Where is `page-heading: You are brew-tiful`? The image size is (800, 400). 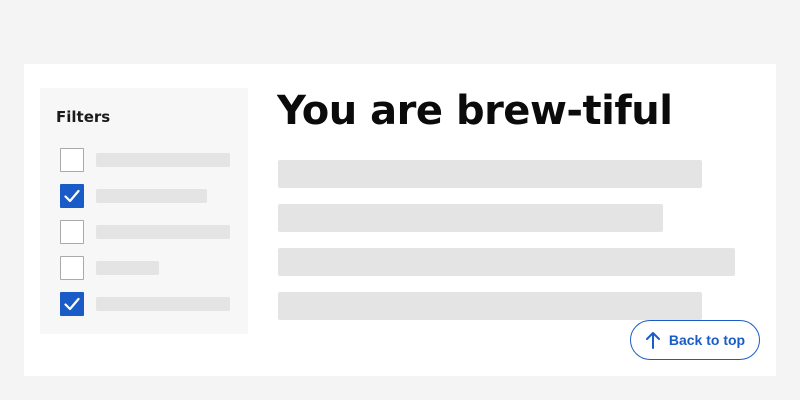
page-heading: You are brew-tiful is located at coordinates (475, 111).